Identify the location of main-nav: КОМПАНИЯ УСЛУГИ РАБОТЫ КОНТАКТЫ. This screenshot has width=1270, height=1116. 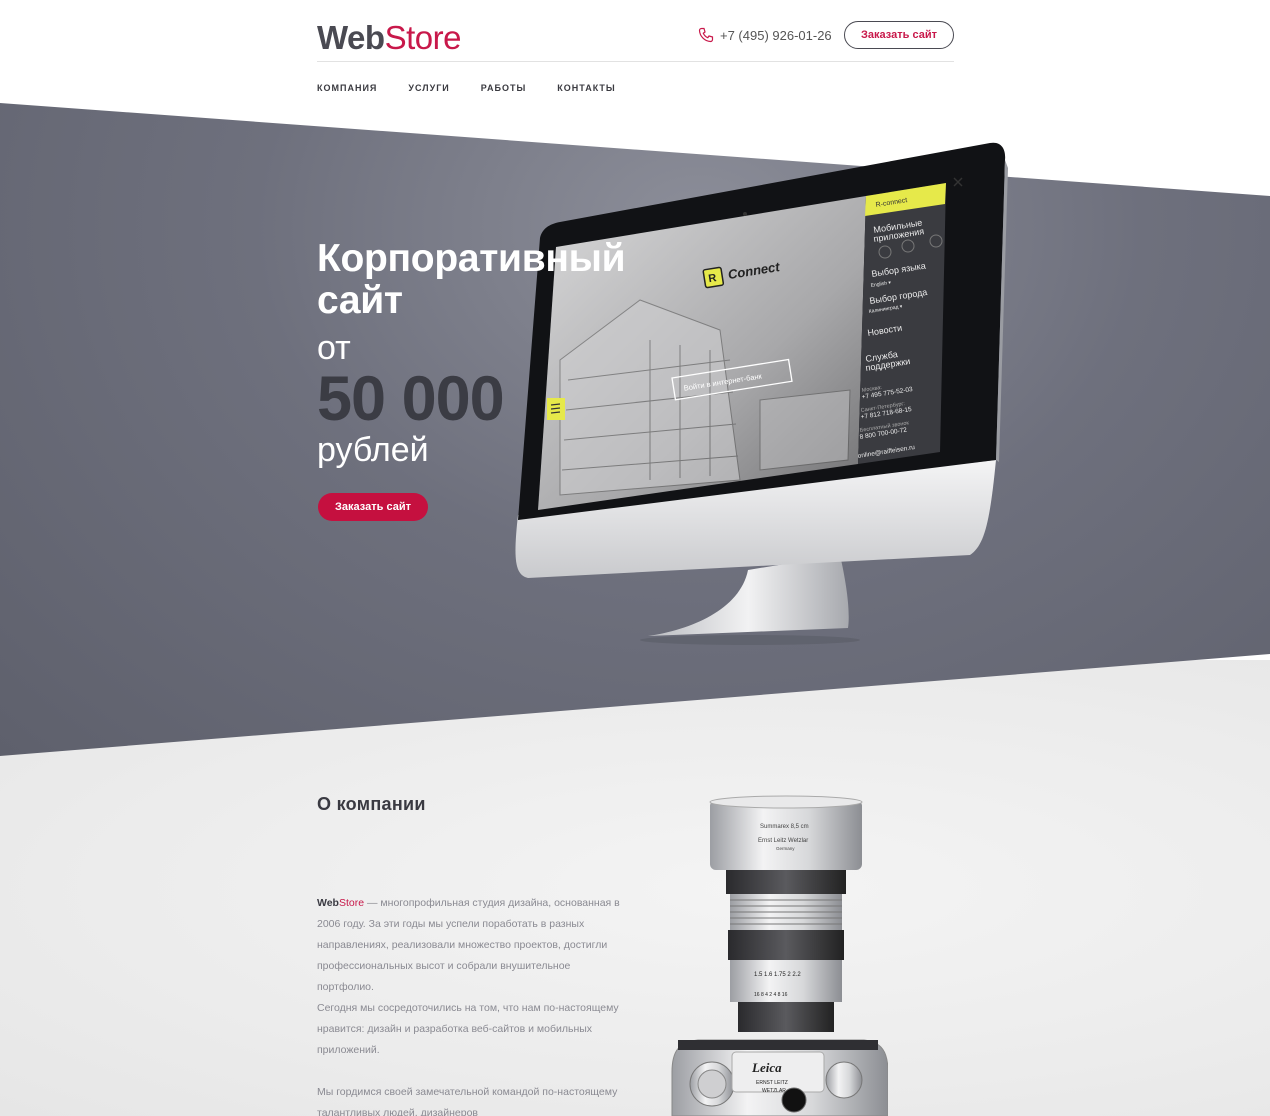
(482, 88).